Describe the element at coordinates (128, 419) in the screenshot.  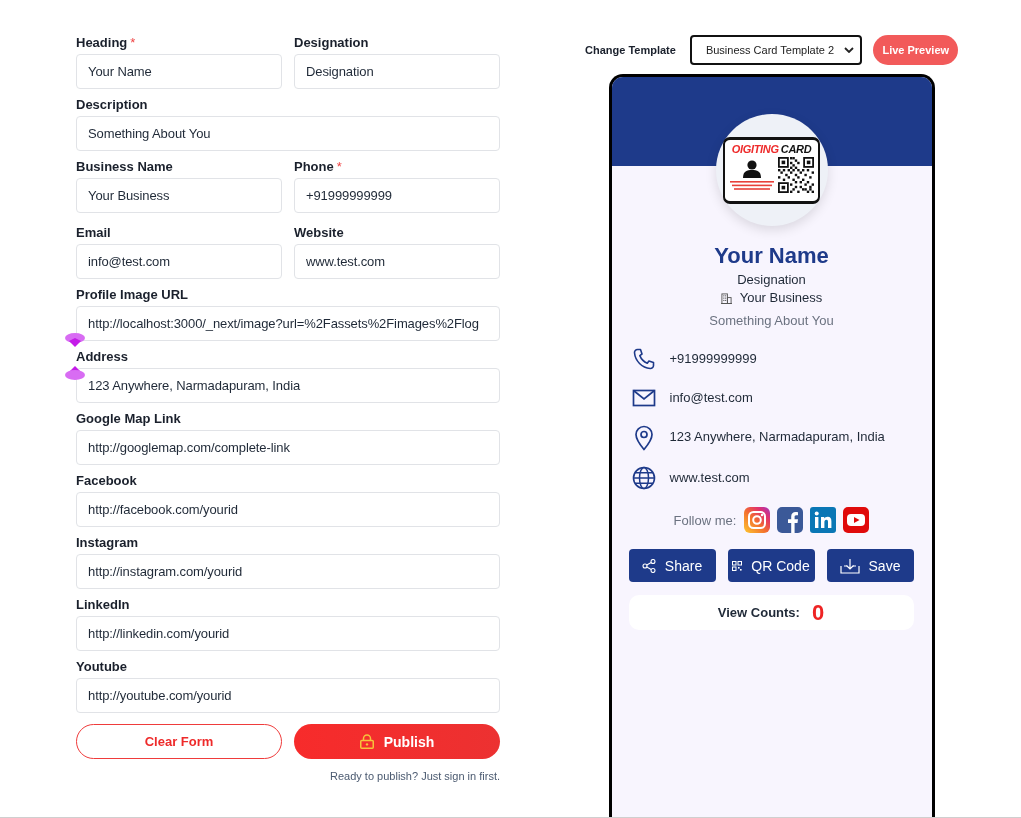
I see `field-label: Google Map Link` at that location.